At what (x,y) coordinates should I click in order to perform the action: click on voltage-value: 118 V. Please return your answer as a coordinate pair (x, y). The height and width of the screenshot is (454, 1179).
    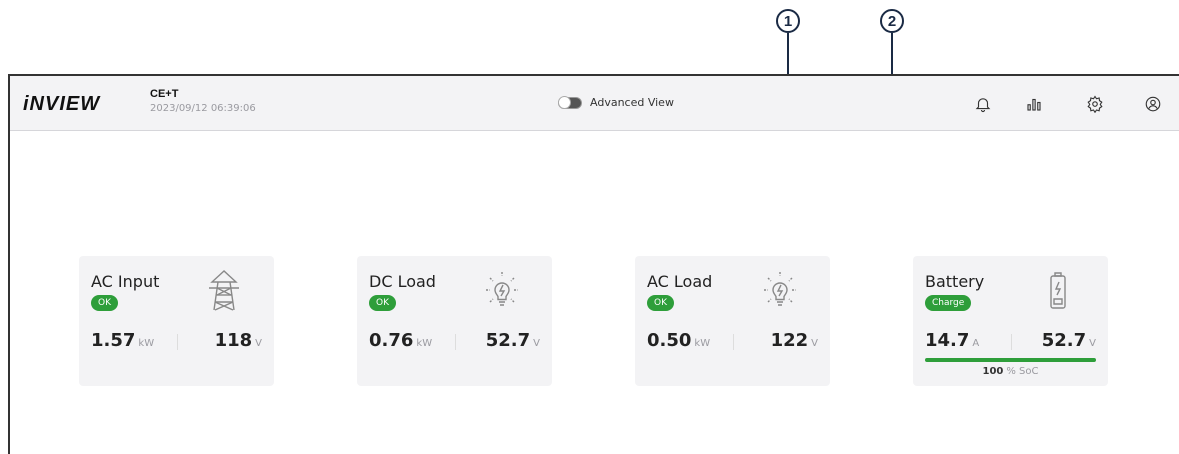
    Looking at the image, I should click on (238, 340).